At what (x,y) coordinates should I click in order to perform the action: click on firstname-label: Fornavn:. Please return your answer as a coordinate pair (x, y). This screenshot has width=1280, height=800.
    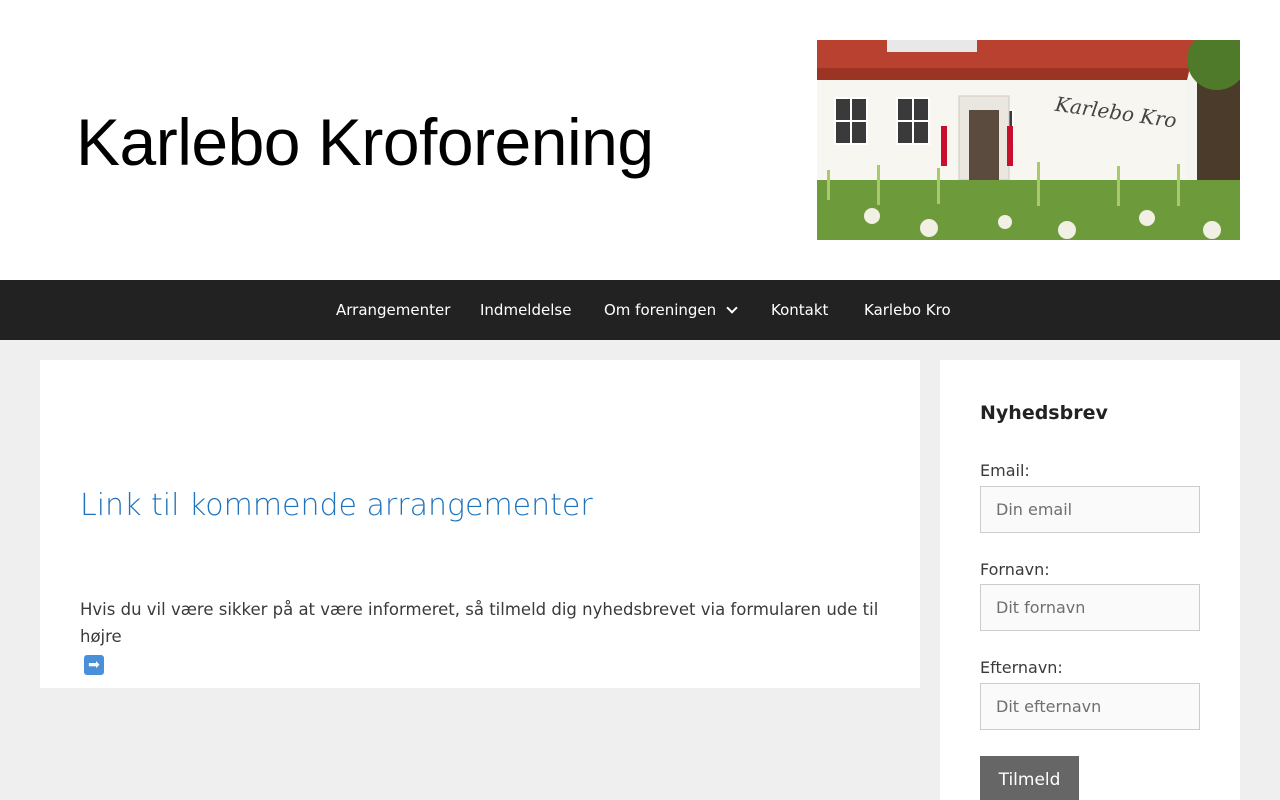
    Looking at the image, I should click on (1015, 569).